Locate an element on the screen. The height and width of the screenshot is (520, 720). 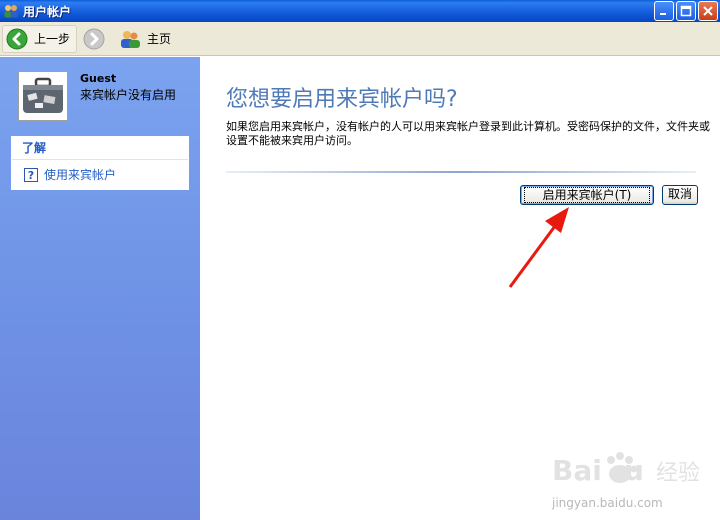
minimize-icon is located at coordinates (663, 14).